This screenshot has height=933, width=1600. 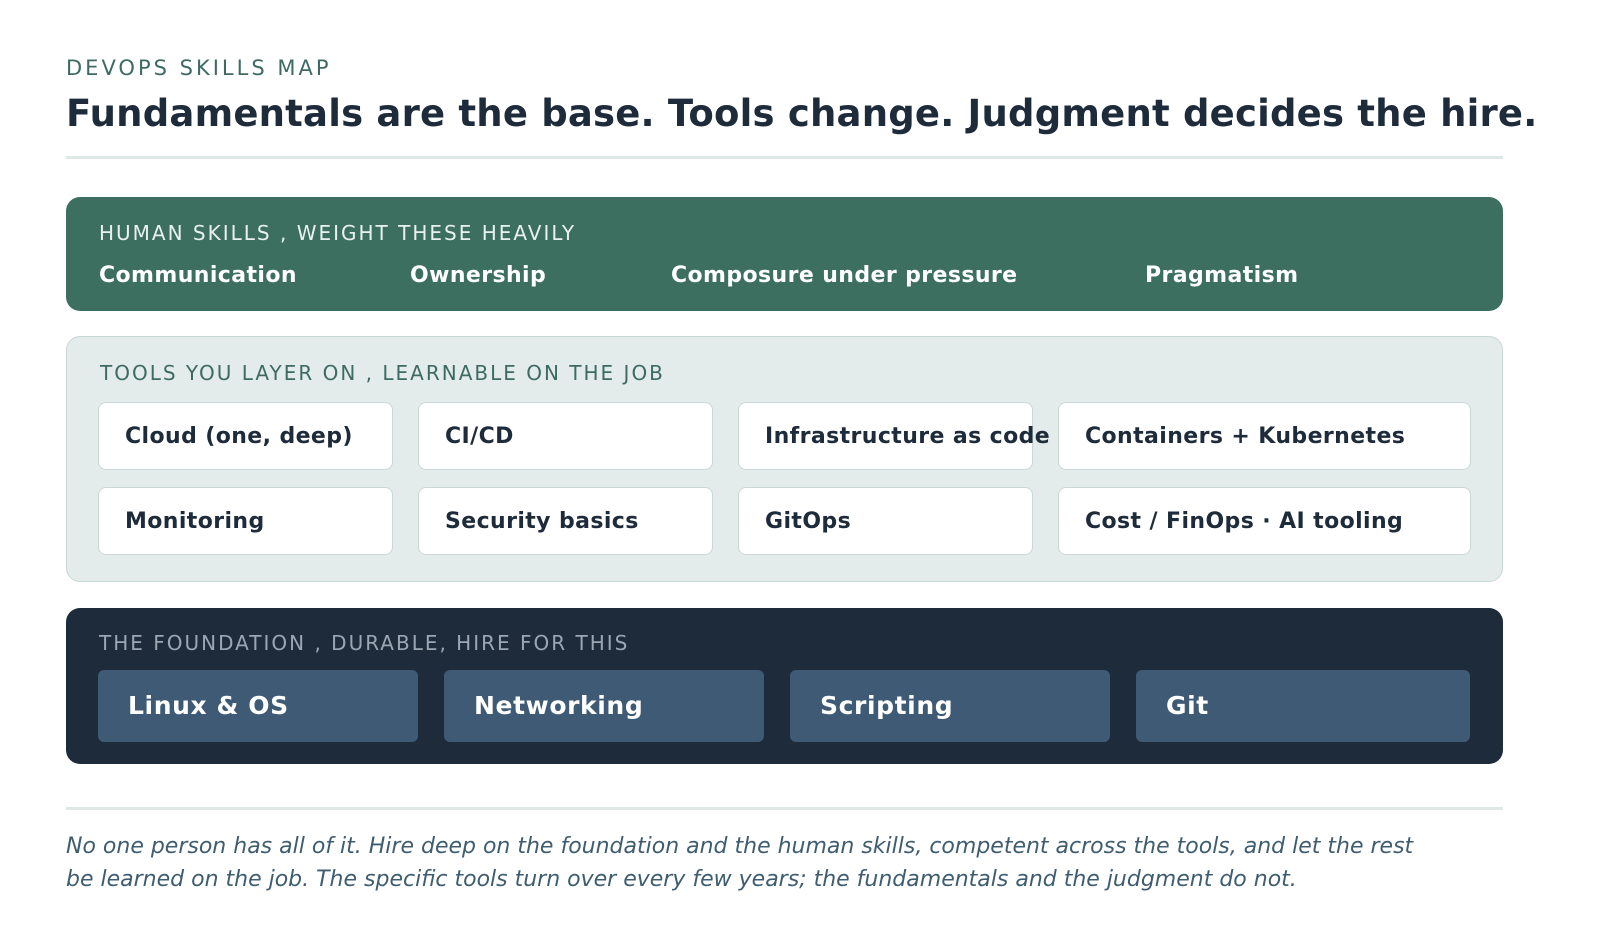 What do you see at coordinates (559, 705) in the screenshot?
I see `foundation-card-label: Networking` at bounding box center [559, 705].